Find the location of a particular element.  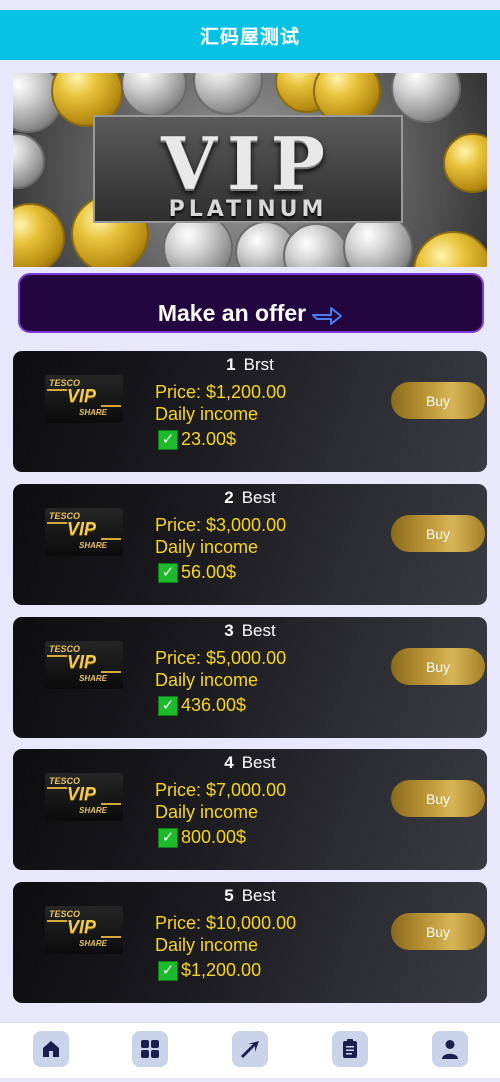

daily-income-value: 23.00$ is located at coordinates (209, 439).